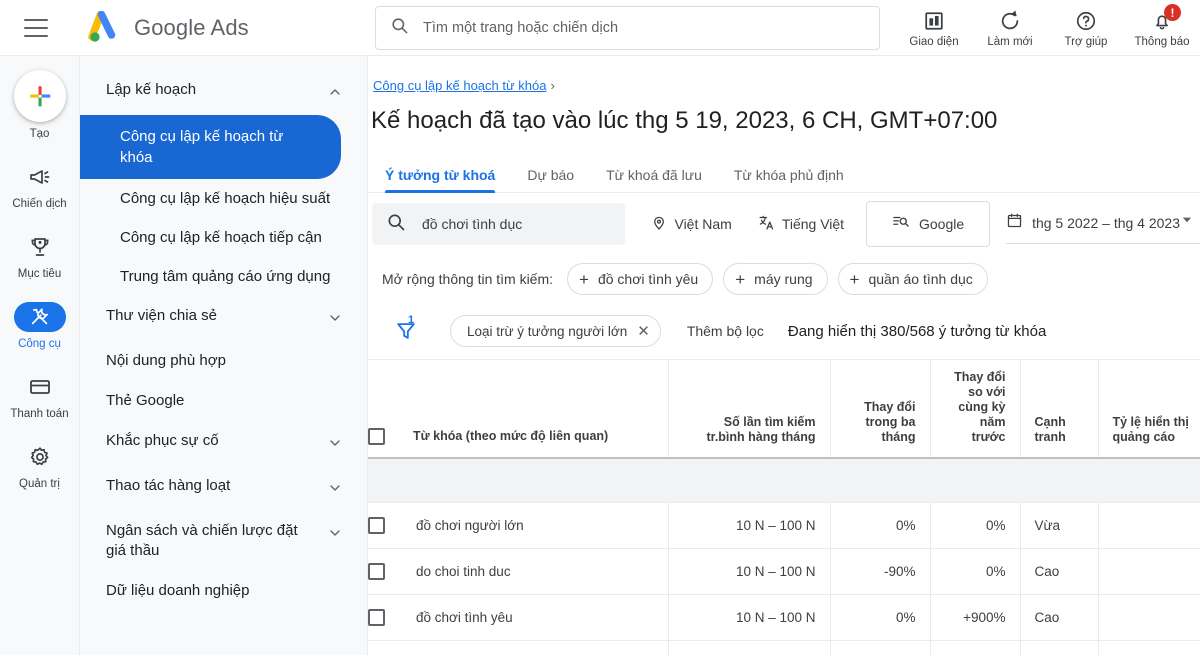 The height and width of the screenshot is (655, 1200). Describe the element at coordinates (223, 488) in the screenshot. I see `nav-group-bulk-actions: Thao tác hàng loạt` at that location.